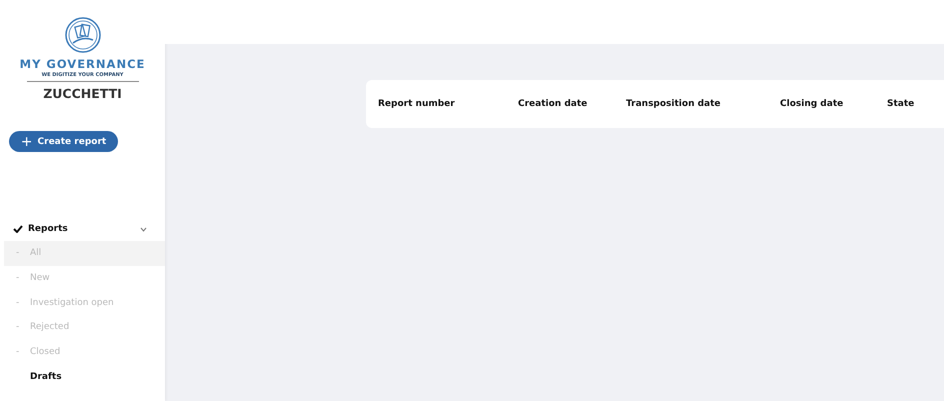 This screenshot has width=944, height=401. I want to click on sidebar-item: - Closed, so click(84, 352).